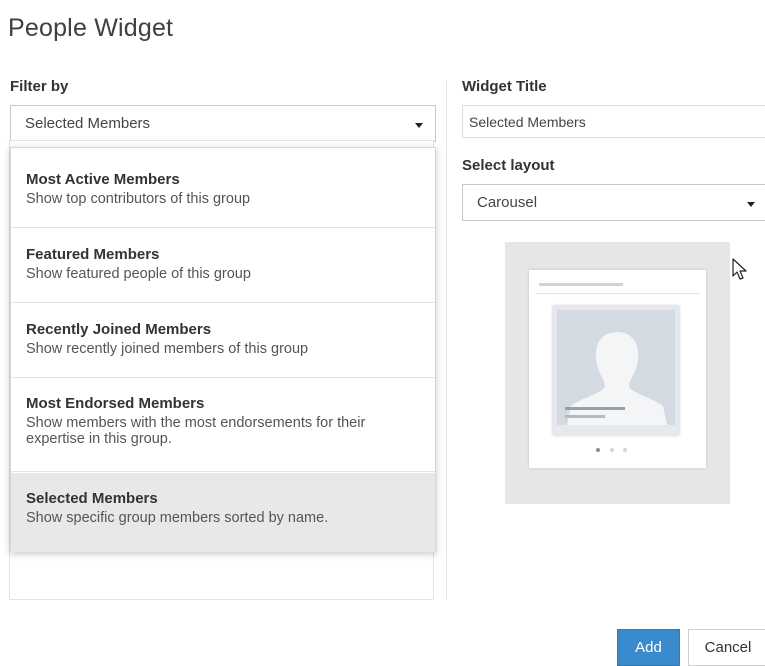  What do you see at coordinates (613, 121) in the screenshot?
I see `widget-title-input: Selected Members` at bounding box center [613, 121].